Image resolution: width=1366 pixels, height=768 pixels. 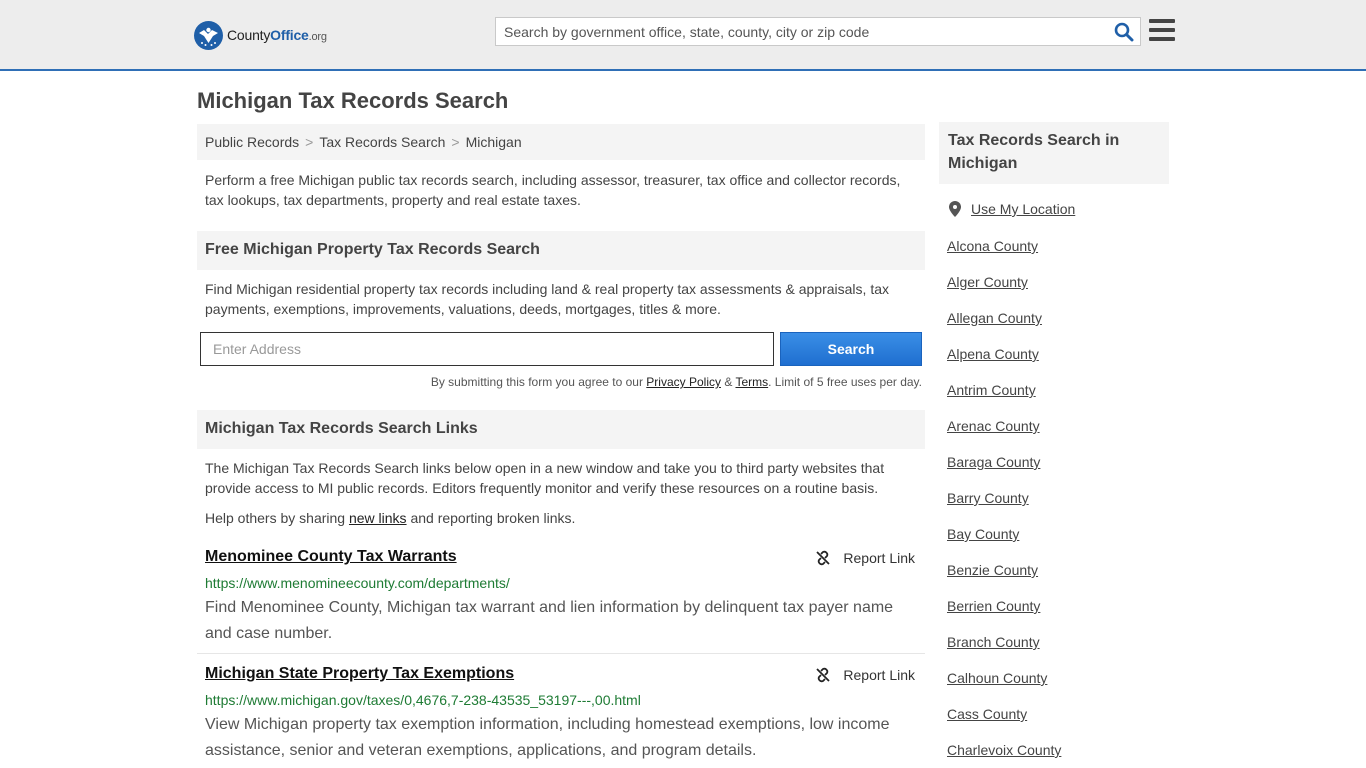 I want to click on county-link: Berrien County, so click(x=993, y=606).